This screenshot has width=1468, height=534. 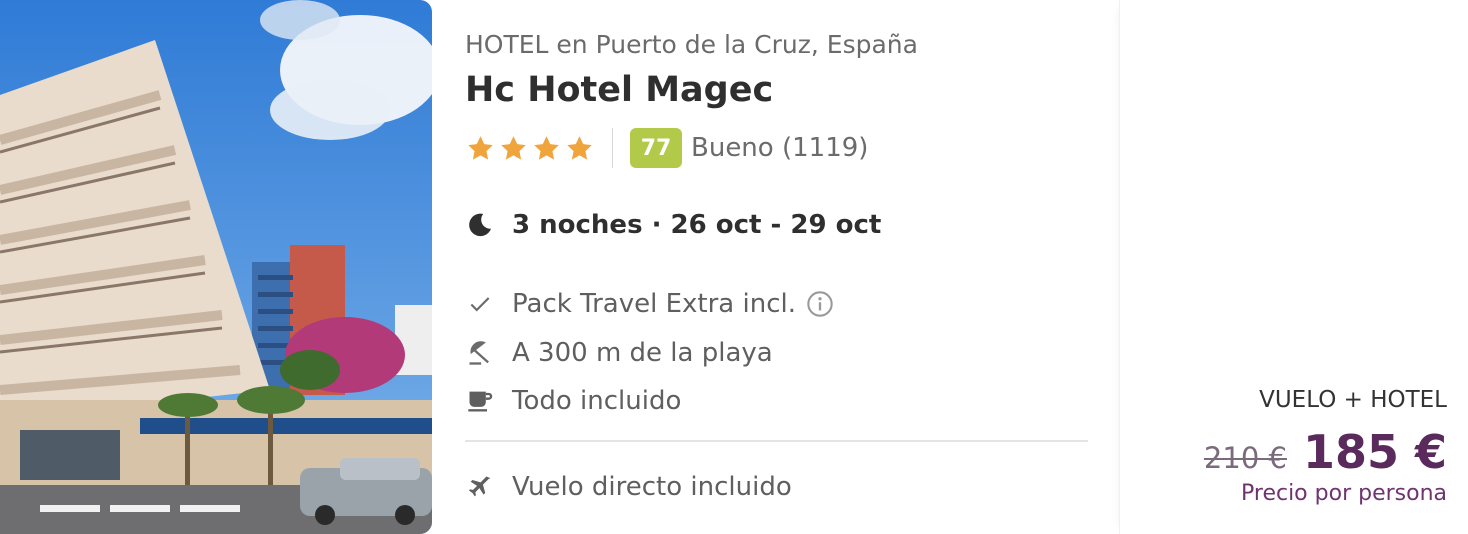 I want to click on feature-label: Vuelo directo incluido, so click(x=652, y=487).